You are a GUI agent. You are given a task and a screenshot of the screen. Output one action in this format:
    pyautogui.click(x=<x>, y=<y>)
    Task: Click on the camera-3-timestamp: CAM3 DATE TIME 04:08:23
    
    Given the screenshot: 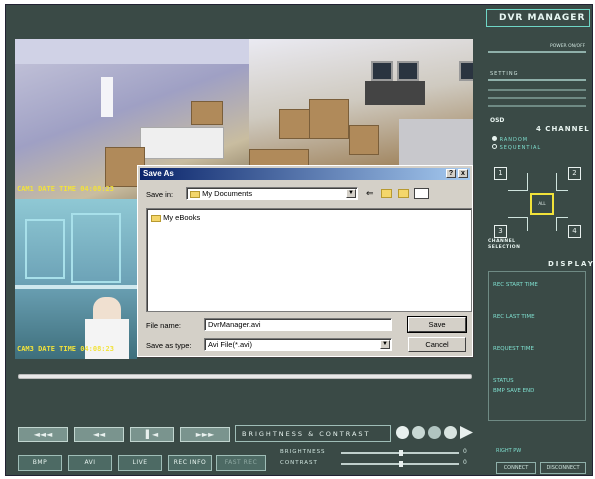 What is the action you would take?
    pyautogui.click(x=65, y=349)
    